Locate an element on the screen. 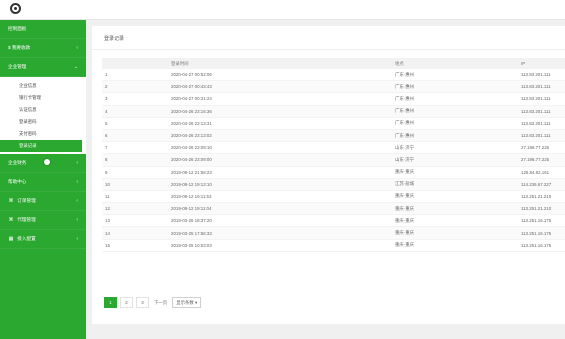 The image size is (565, 339). top-bar is located at coordinates (282, 10).